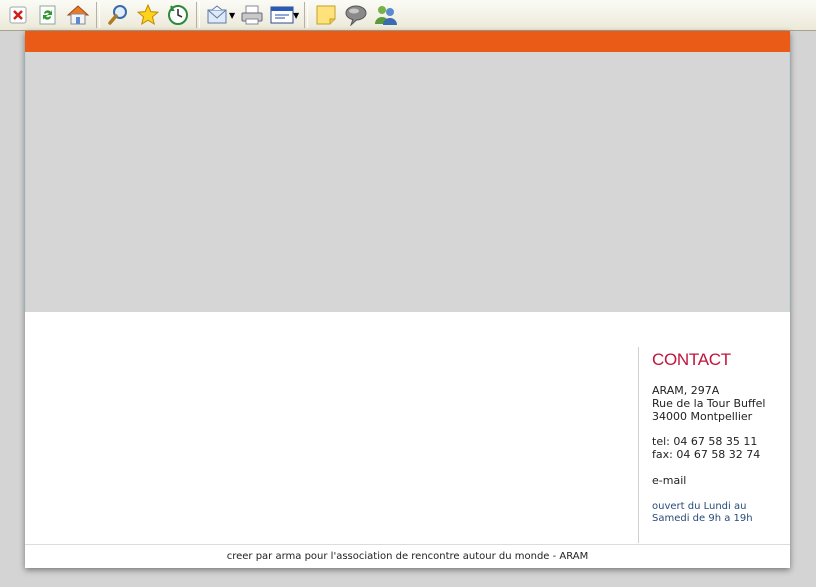 Image resolution: width=816 pixels, height=587 pixels. I want to click on print-icon, so click(252, 15).